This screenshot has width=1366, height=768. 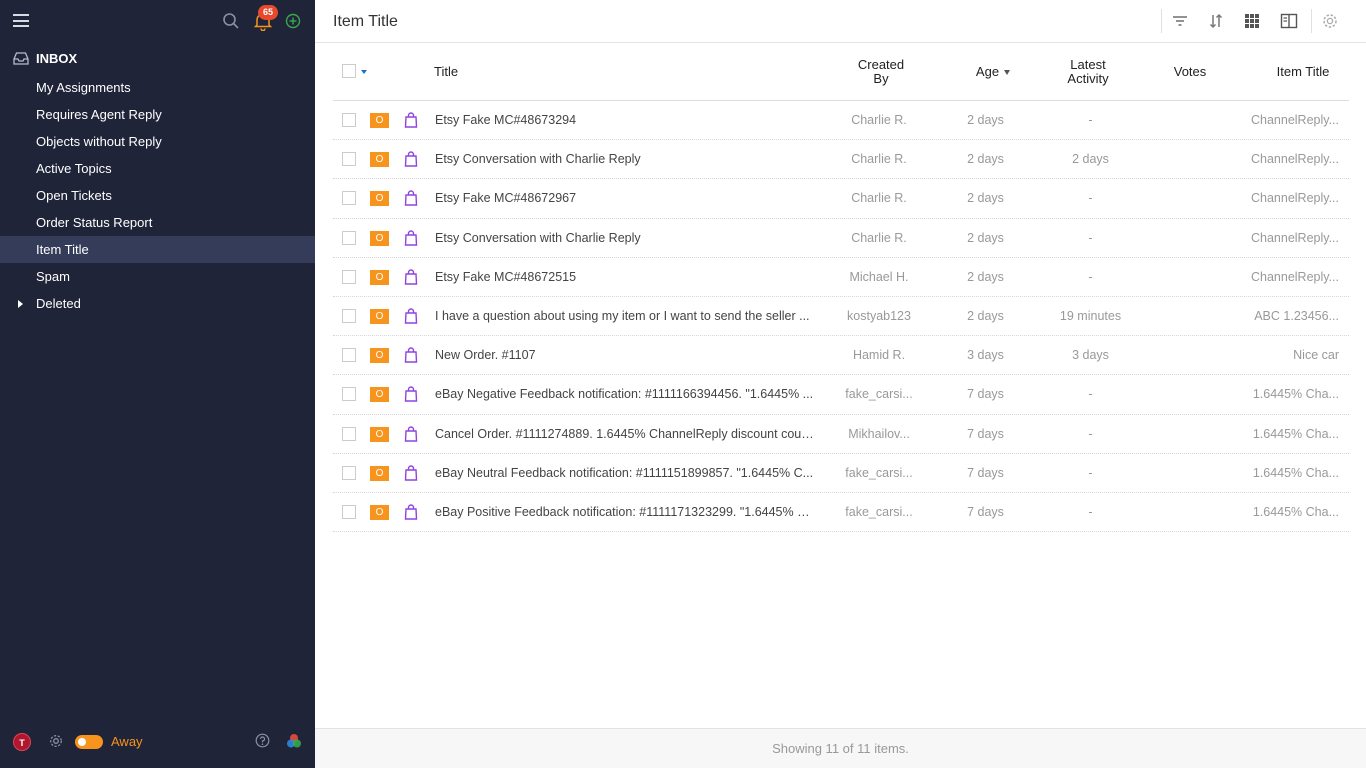 What do you see at coordinates (89, 742) in the screenshot?
I see `status-toggle` at bounding box center [89, 742].